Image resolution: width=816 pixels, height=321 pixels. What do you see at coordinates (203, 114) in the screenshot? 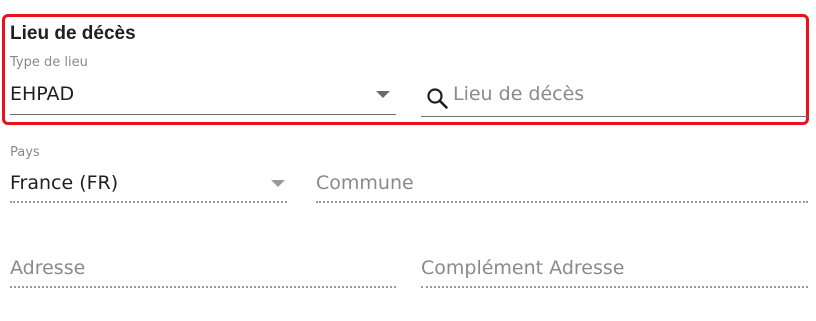
I see `type-de-lieu-underline` at bounding box center [203, 114].